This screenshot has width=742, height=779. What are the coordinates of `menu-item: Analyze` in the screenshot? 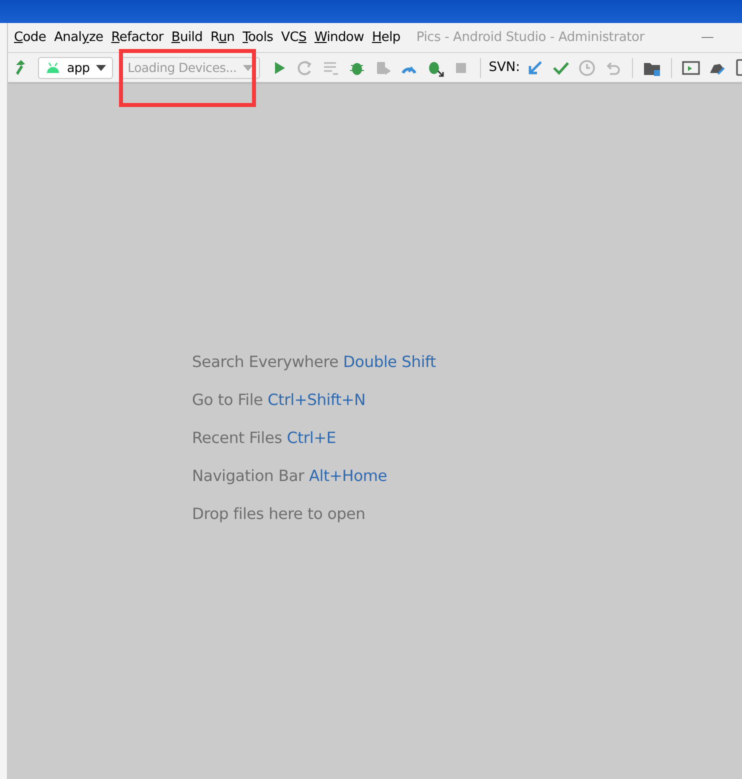 It's located at (79, 37).